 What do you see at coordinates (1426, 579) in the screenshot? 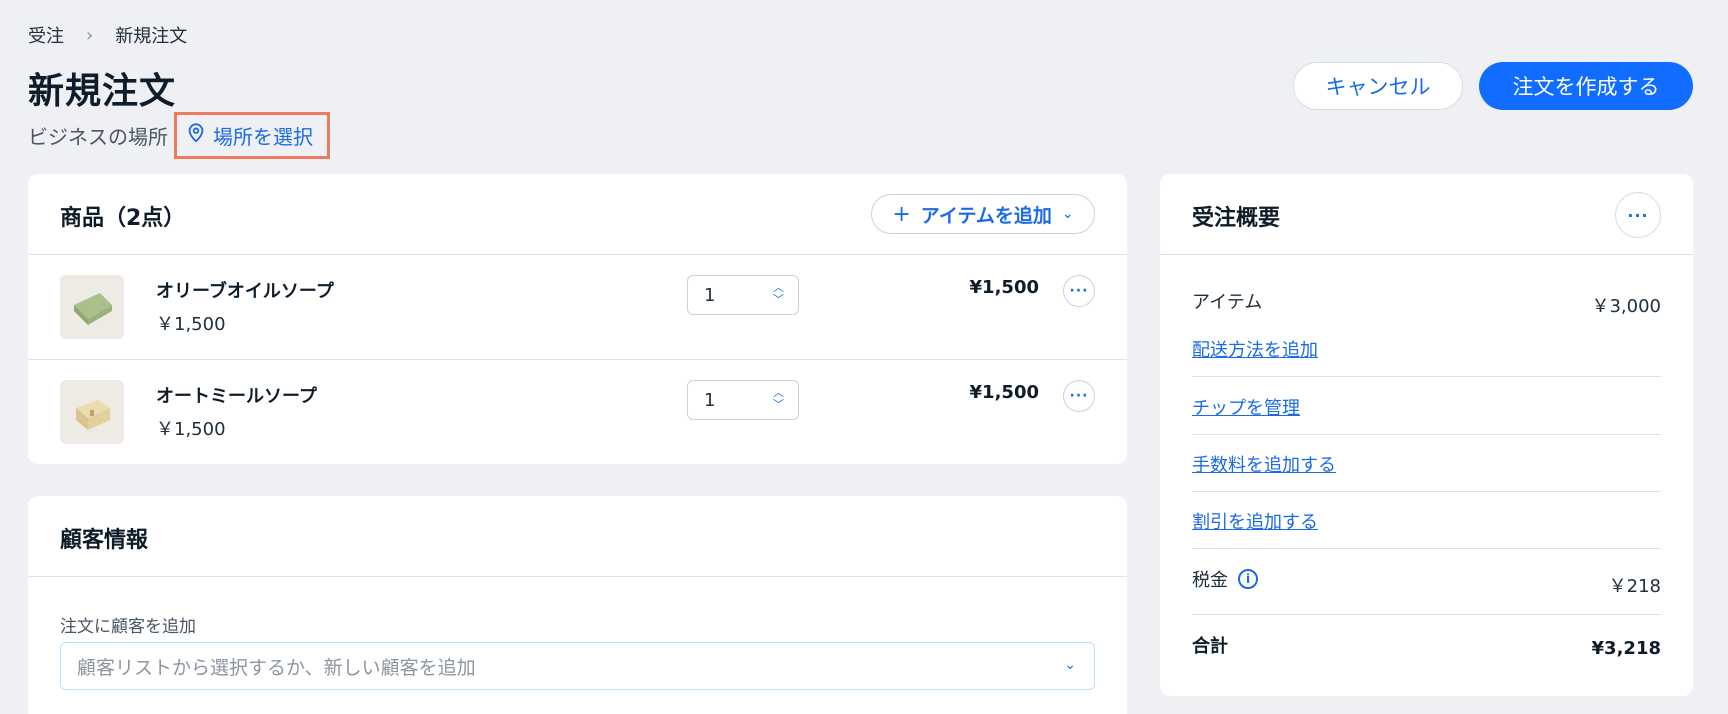
I see `summary-tax-row: 税金 i` at bounding box center [1426, 579].